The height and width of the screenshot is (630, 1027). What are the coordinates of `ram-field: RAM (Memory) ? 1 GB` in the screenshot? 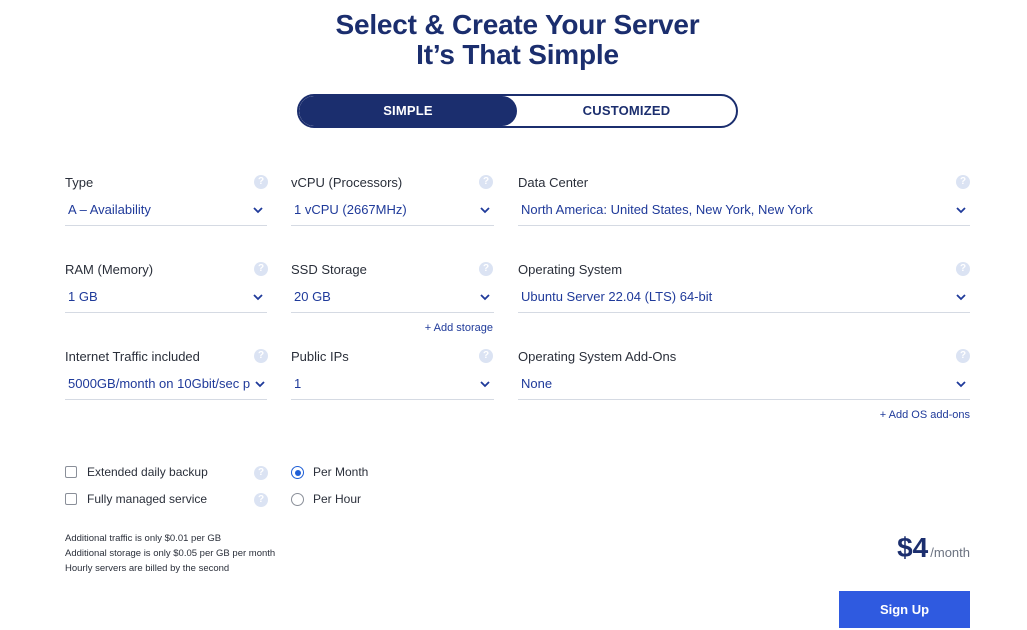 It's located at (166, 290).